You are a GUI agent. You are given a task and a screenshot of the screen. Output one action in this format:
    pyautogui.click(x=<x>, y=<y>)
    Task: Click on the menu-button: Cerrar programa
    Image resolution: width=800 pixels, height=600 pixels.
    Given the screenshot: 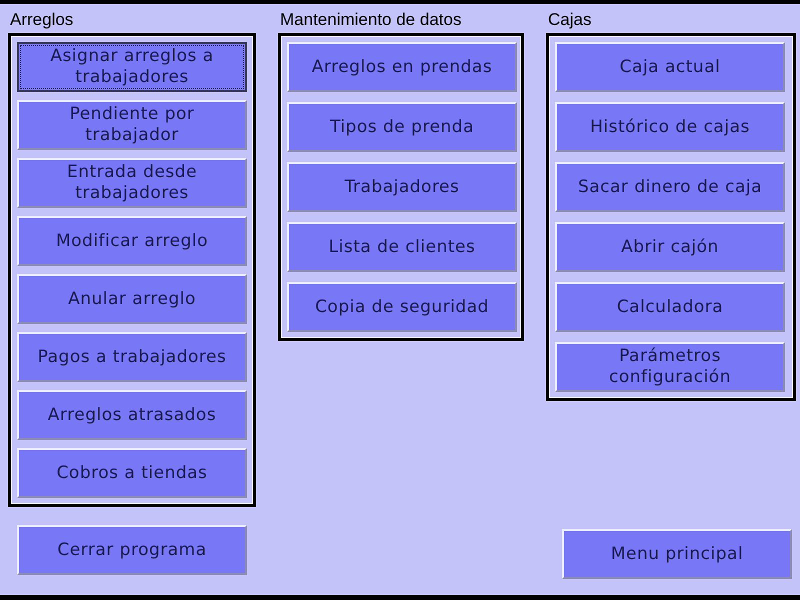 What is the action you would take?
    pyautogui.click(x=132, y=550)
    